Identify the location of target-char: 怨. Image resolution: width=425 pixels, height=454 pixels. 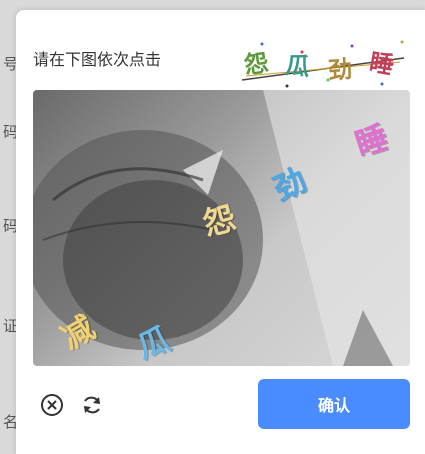
(256, 63).